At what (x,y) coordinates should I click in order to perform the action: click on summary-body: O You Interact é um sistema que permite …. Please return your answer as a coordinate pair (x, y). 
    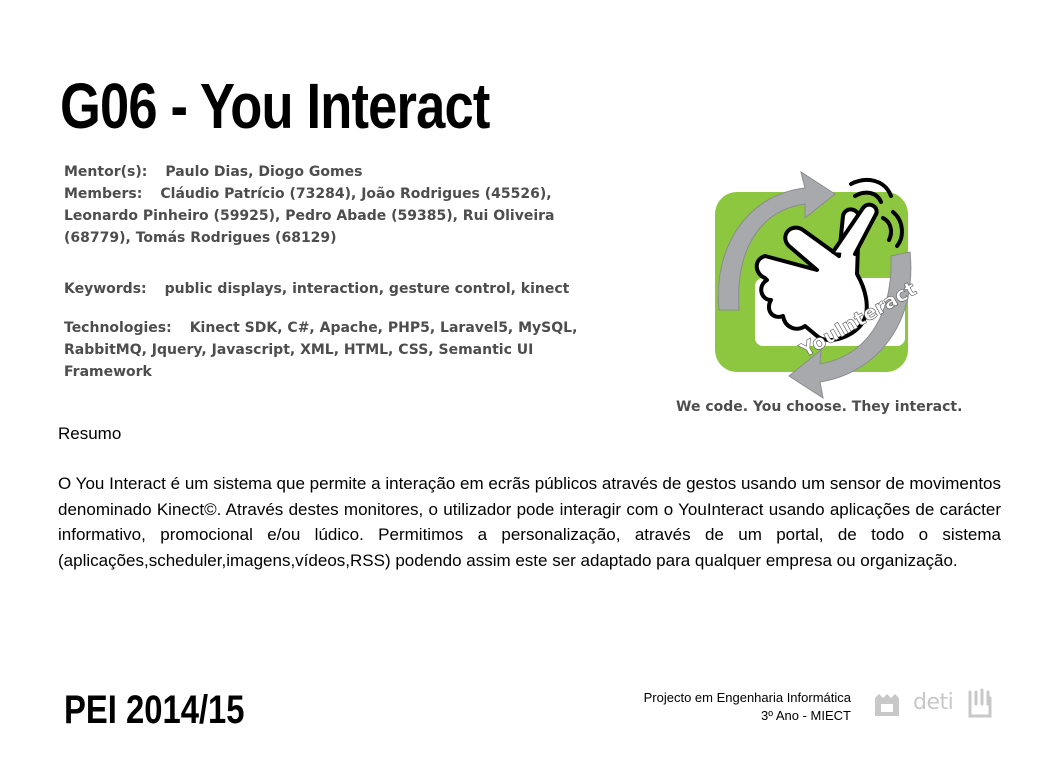
    Looking at the image, I should click on (529, 522).